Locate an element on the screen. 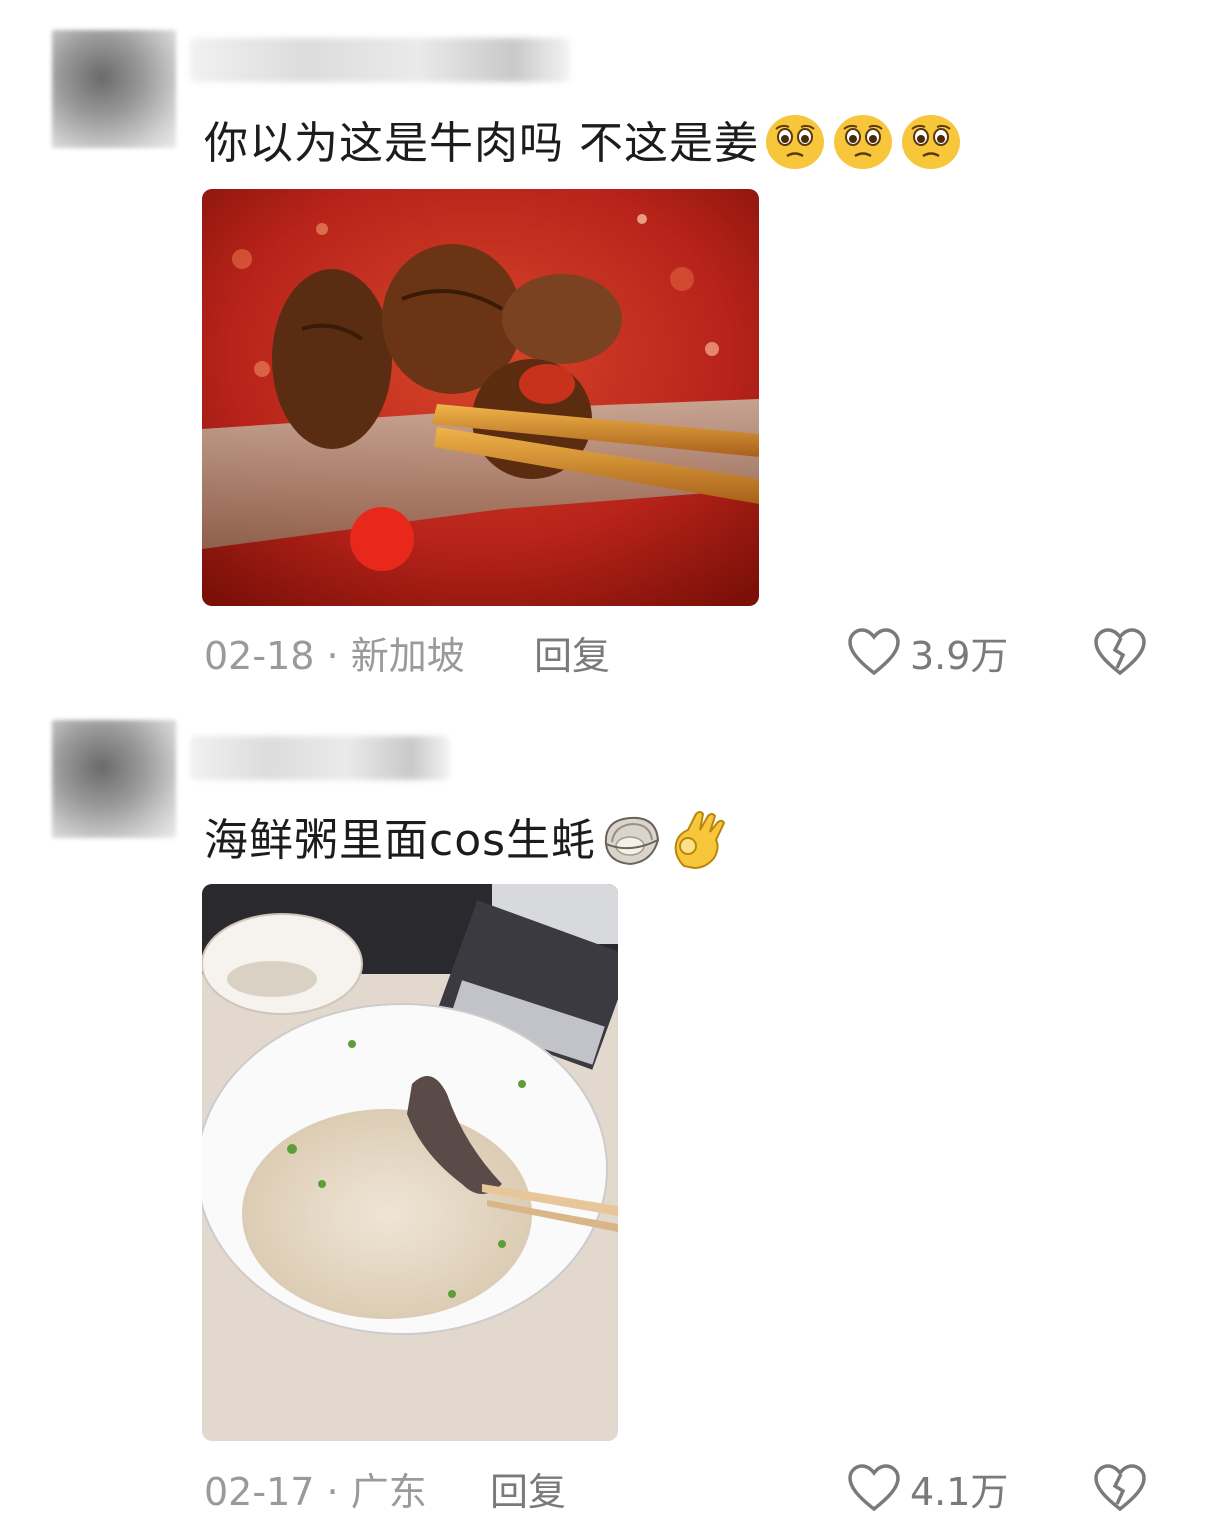  comment-body: 海鲜粥里面cos生蚝 is located at coordinates (400, 840).